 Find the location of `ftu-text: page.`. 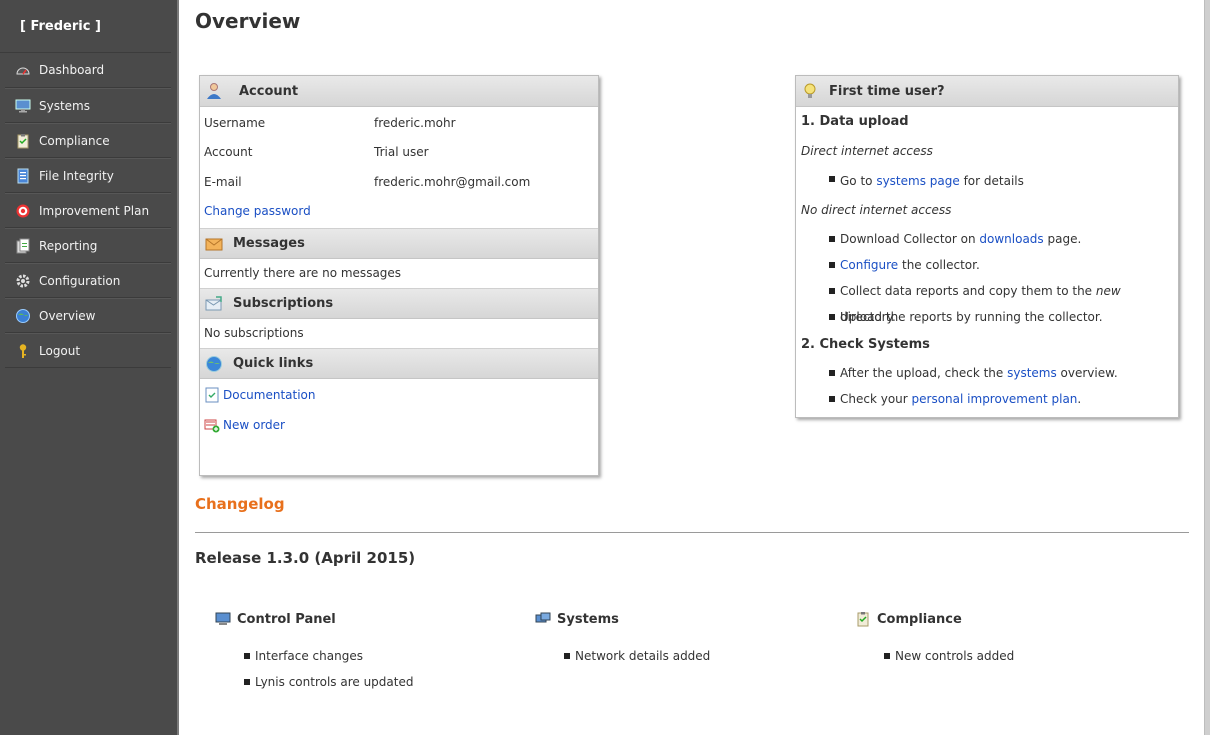

ftu-text: page. is located at coordinates (1062, 239).